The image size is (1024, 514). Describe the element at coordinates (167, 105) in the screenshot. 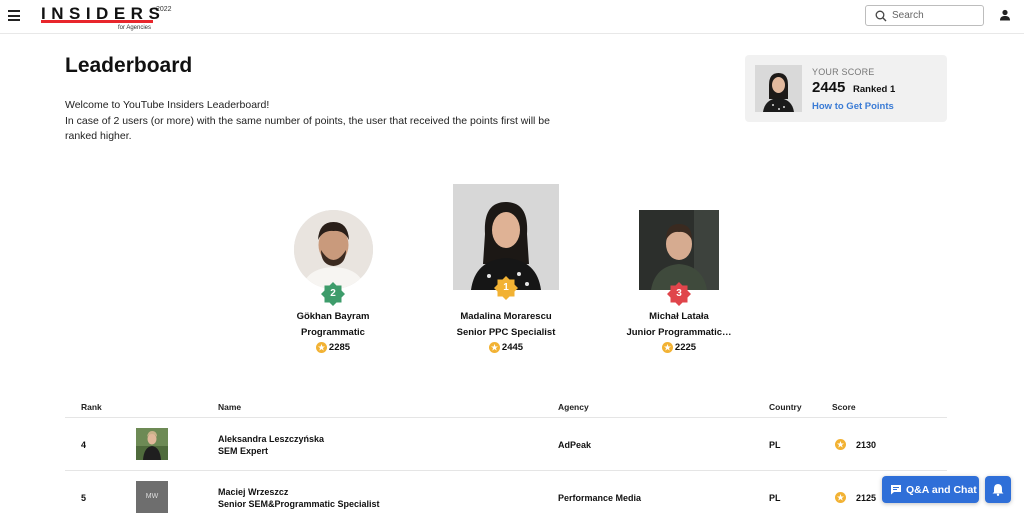

I see `intro-line-welcome: Welcome to YouTube Insiders Leaderboard!` at that location.